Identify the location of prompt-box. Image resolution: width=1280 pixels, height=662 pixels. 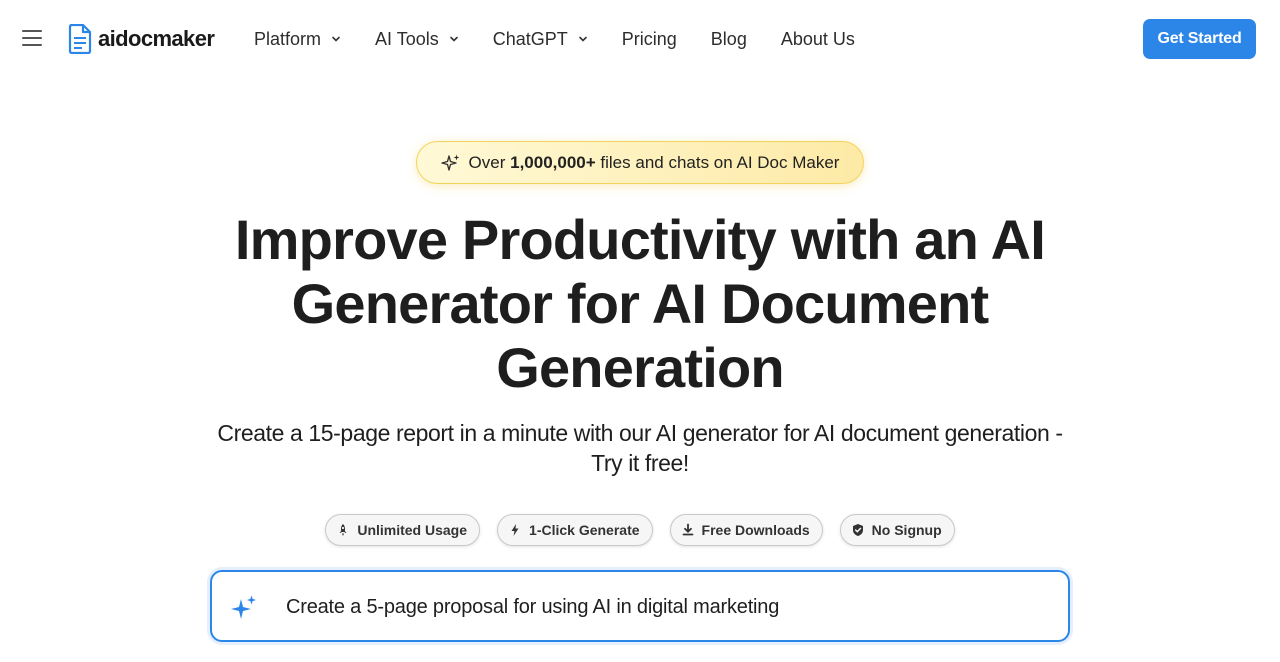
(640, 606).